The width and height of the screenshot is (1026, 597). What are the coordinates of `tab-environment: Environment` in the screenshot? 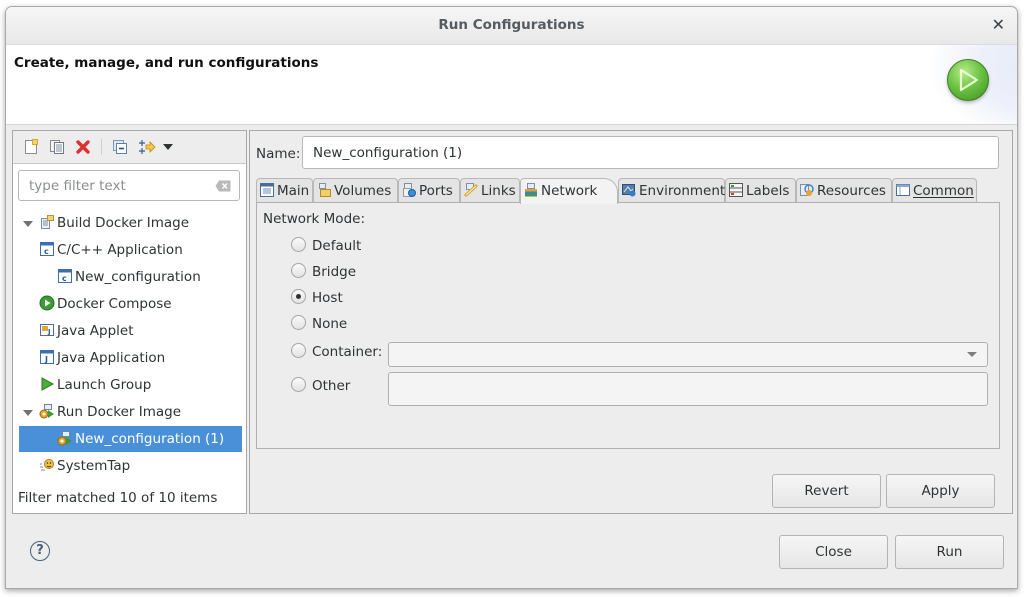 It's located at (671, 190).